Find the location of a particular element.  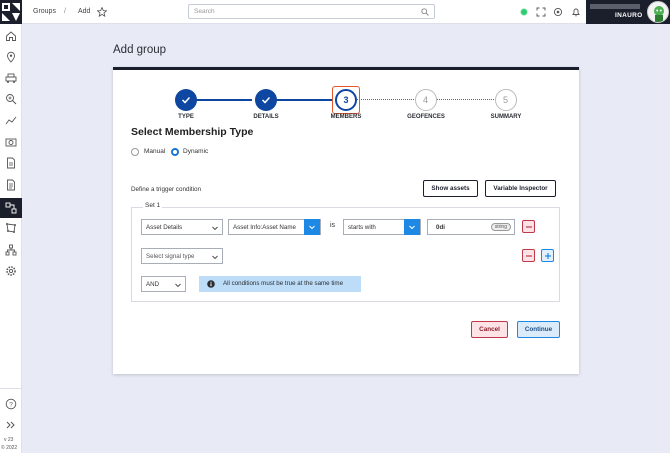

step-number: 3 is located at coordinates (346, 100).